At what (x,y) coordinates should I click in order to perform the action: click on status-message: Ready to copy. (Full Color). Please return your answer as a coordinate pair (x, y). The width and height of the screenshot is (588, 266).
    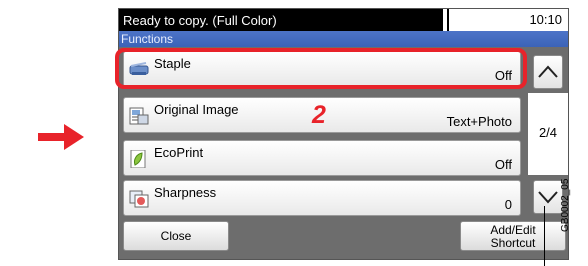
    Looking at the image, I should click on (281, 20).